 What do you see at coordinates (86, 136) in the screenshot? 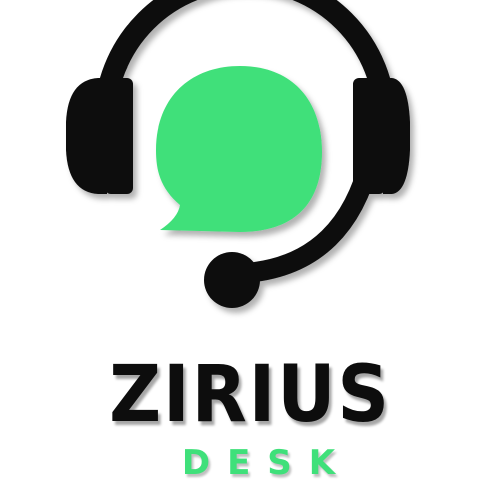
I see `left-ear-cup-icon` at bounding box center [86, 136].